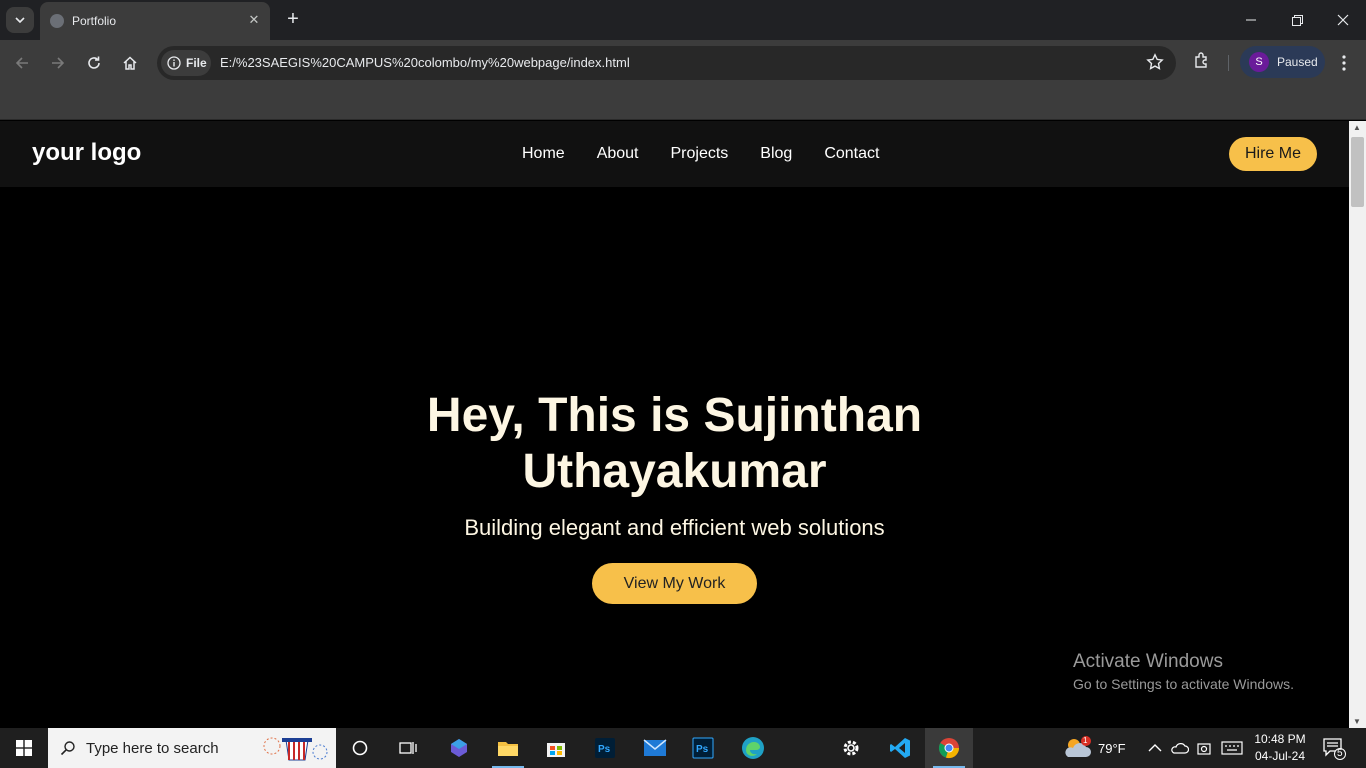 The image size is (1366, 768). I want to click on vscode-button, so click(900, 748).